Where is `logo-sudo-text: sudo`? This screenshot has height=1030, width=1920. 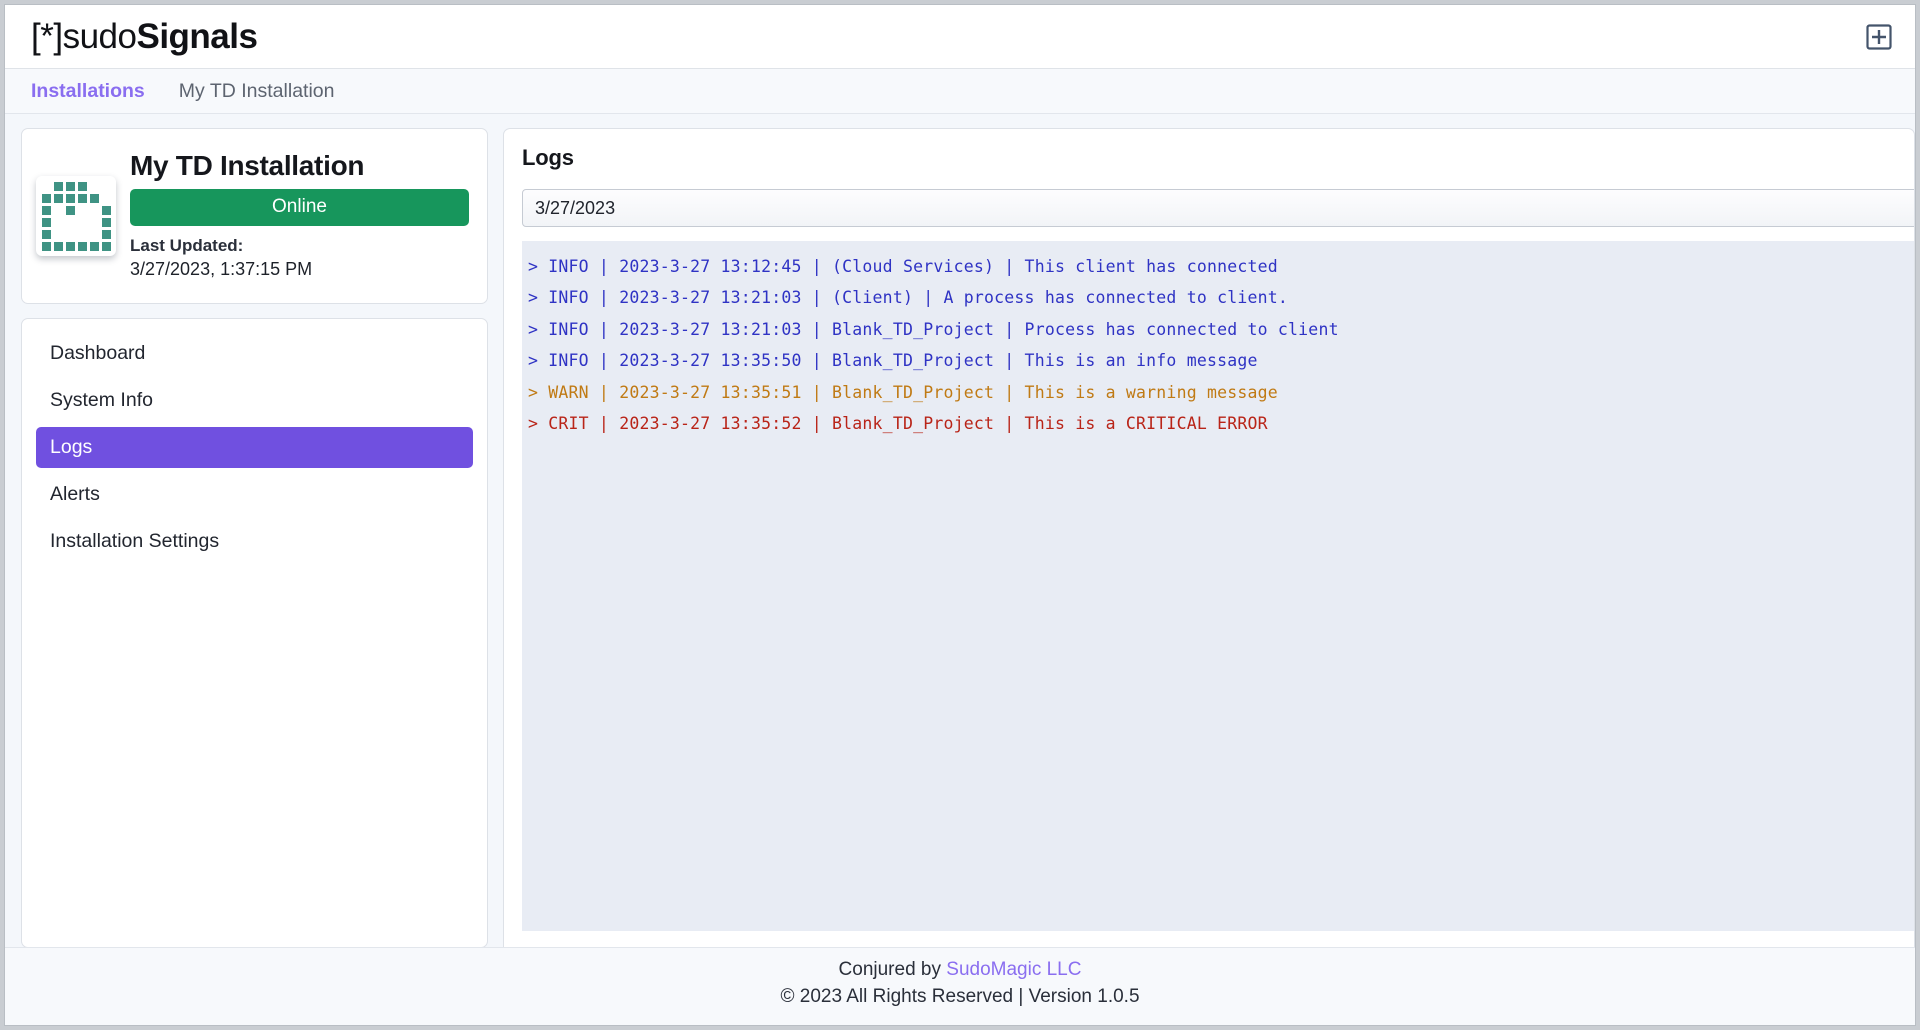 logo-sudo-text: sudo is located at coordinates (99, 36).